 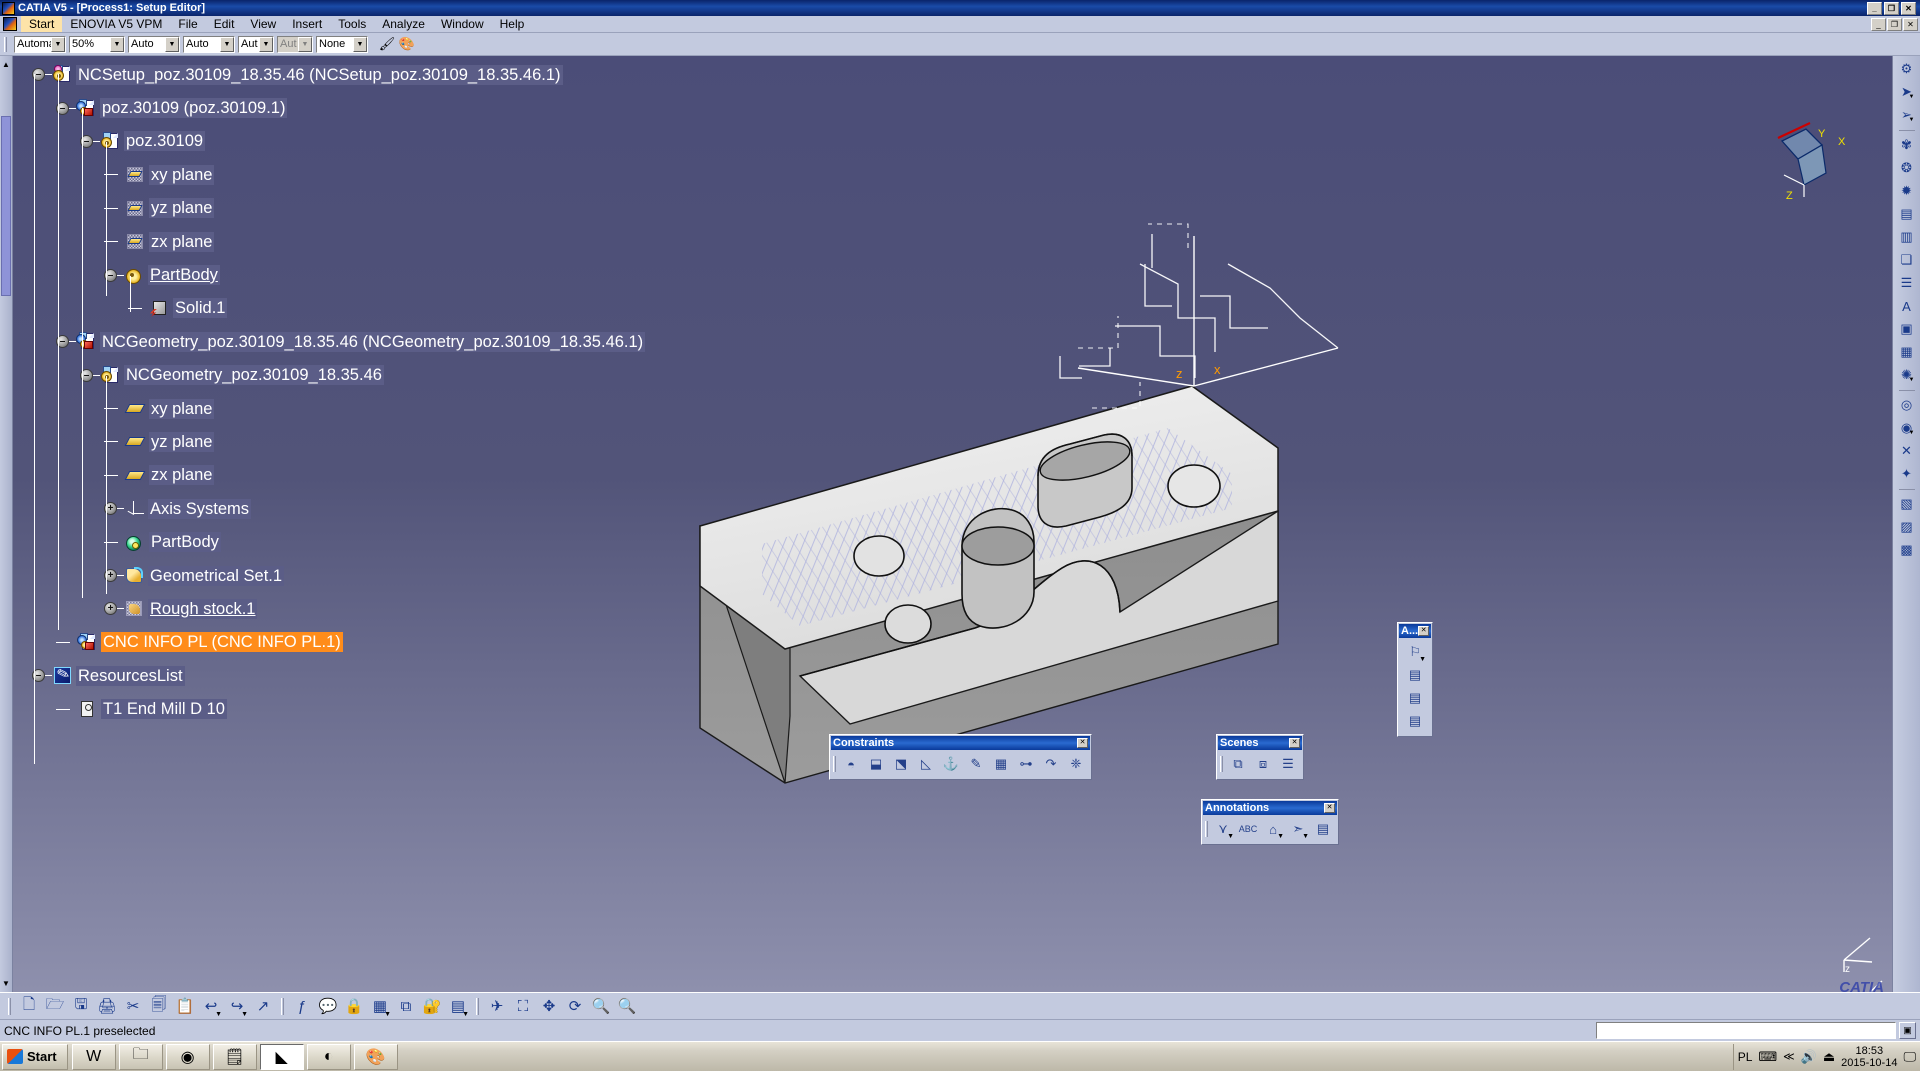 What do you see at coordinates (1270, 808) in the screenshot?
I see `annotations-toolbar-titlebar: Annotations ✕` at bounding box center [1270, 808].